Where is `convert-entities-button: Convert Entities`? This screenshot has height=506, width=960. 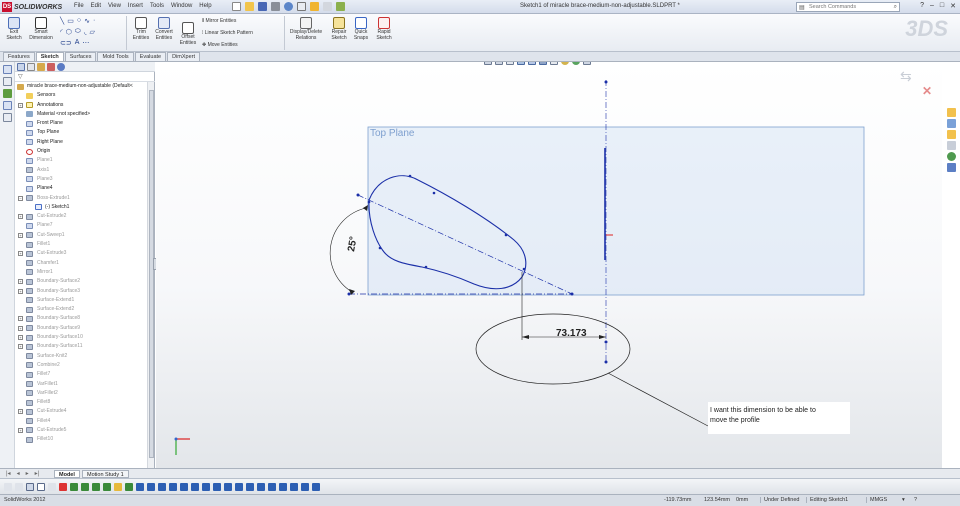
convert-entities-button: Convert Entities is located at coordinates (164, 29).